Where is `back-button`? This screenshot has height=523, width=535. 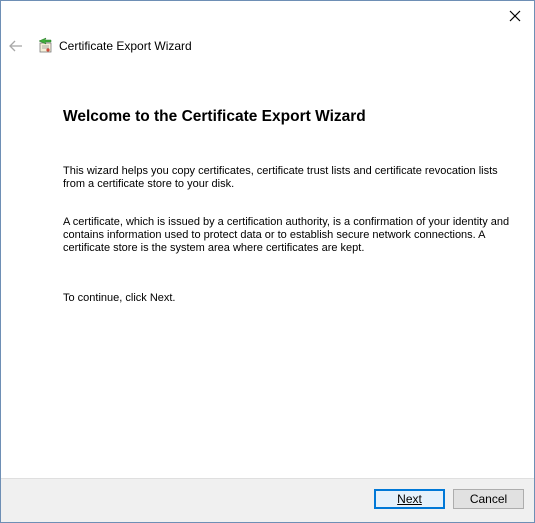 back-button is located at coordinates (16, 46).